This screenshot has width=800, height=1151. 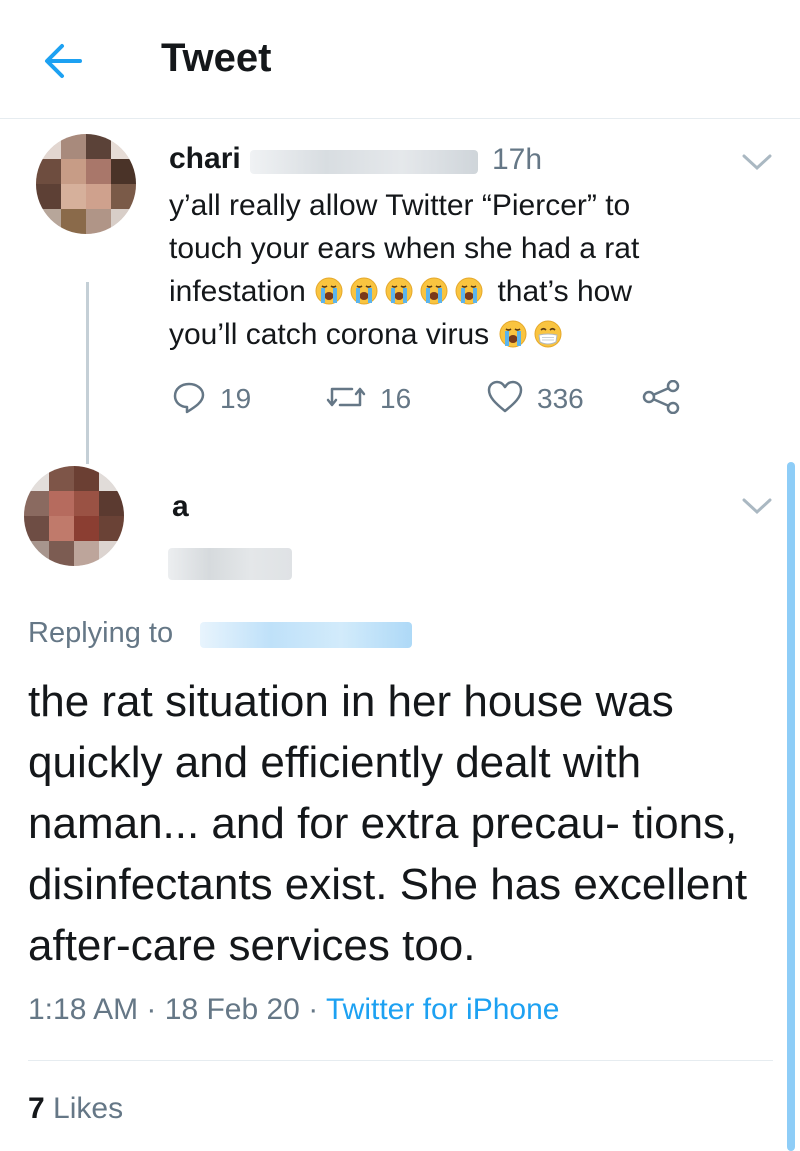 I want to click on author-name: chari, so click(x=205, y=159).